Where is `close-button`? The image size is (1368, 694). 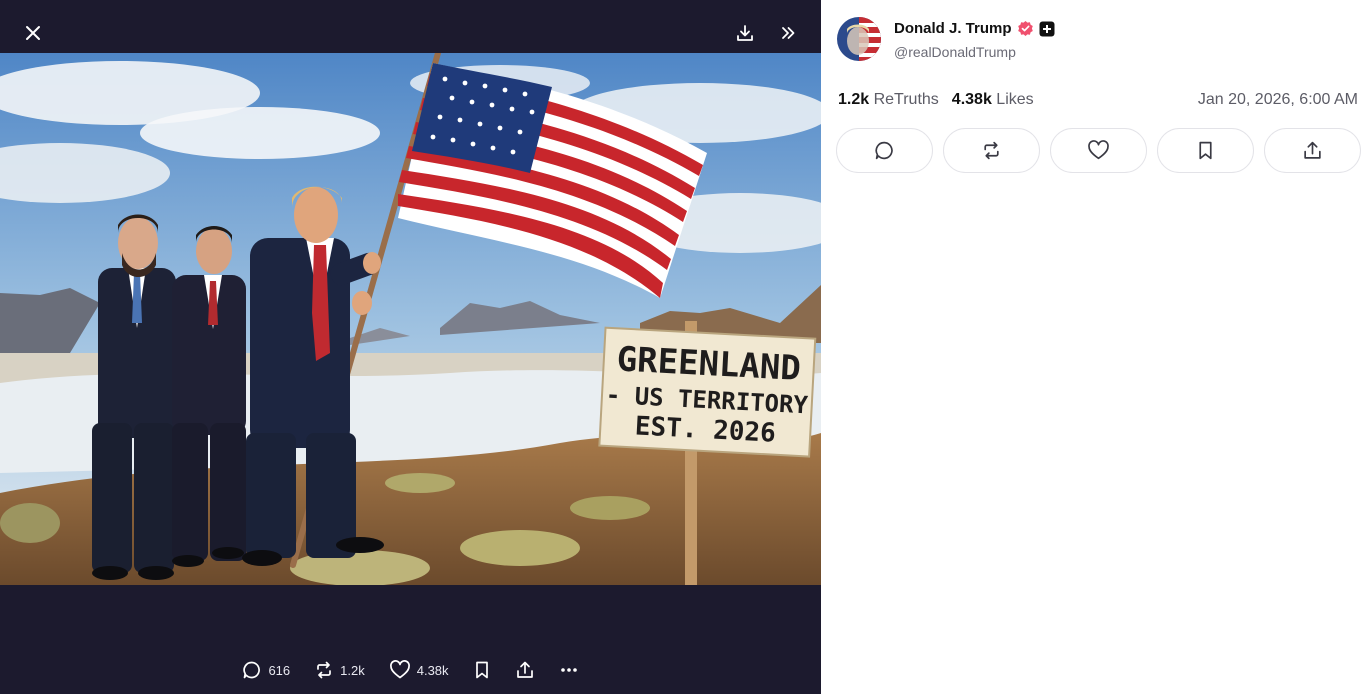
close-button is located at coordinates (33, 33).